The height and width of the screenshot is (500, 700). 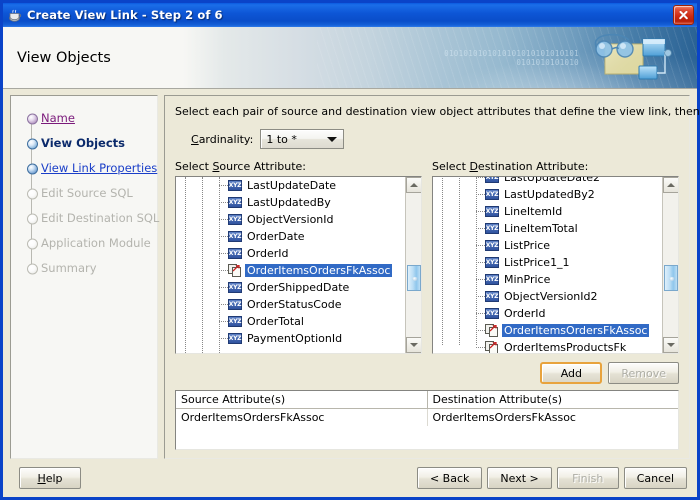 I want to click on list-item-label: LastUpdateDate, so click(x=292, y=185).